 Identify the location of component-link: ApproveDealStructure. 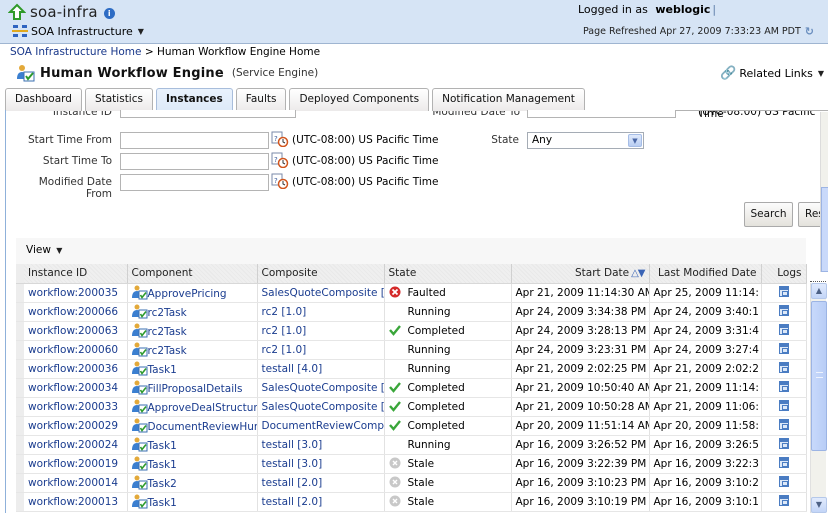
(202, 408).